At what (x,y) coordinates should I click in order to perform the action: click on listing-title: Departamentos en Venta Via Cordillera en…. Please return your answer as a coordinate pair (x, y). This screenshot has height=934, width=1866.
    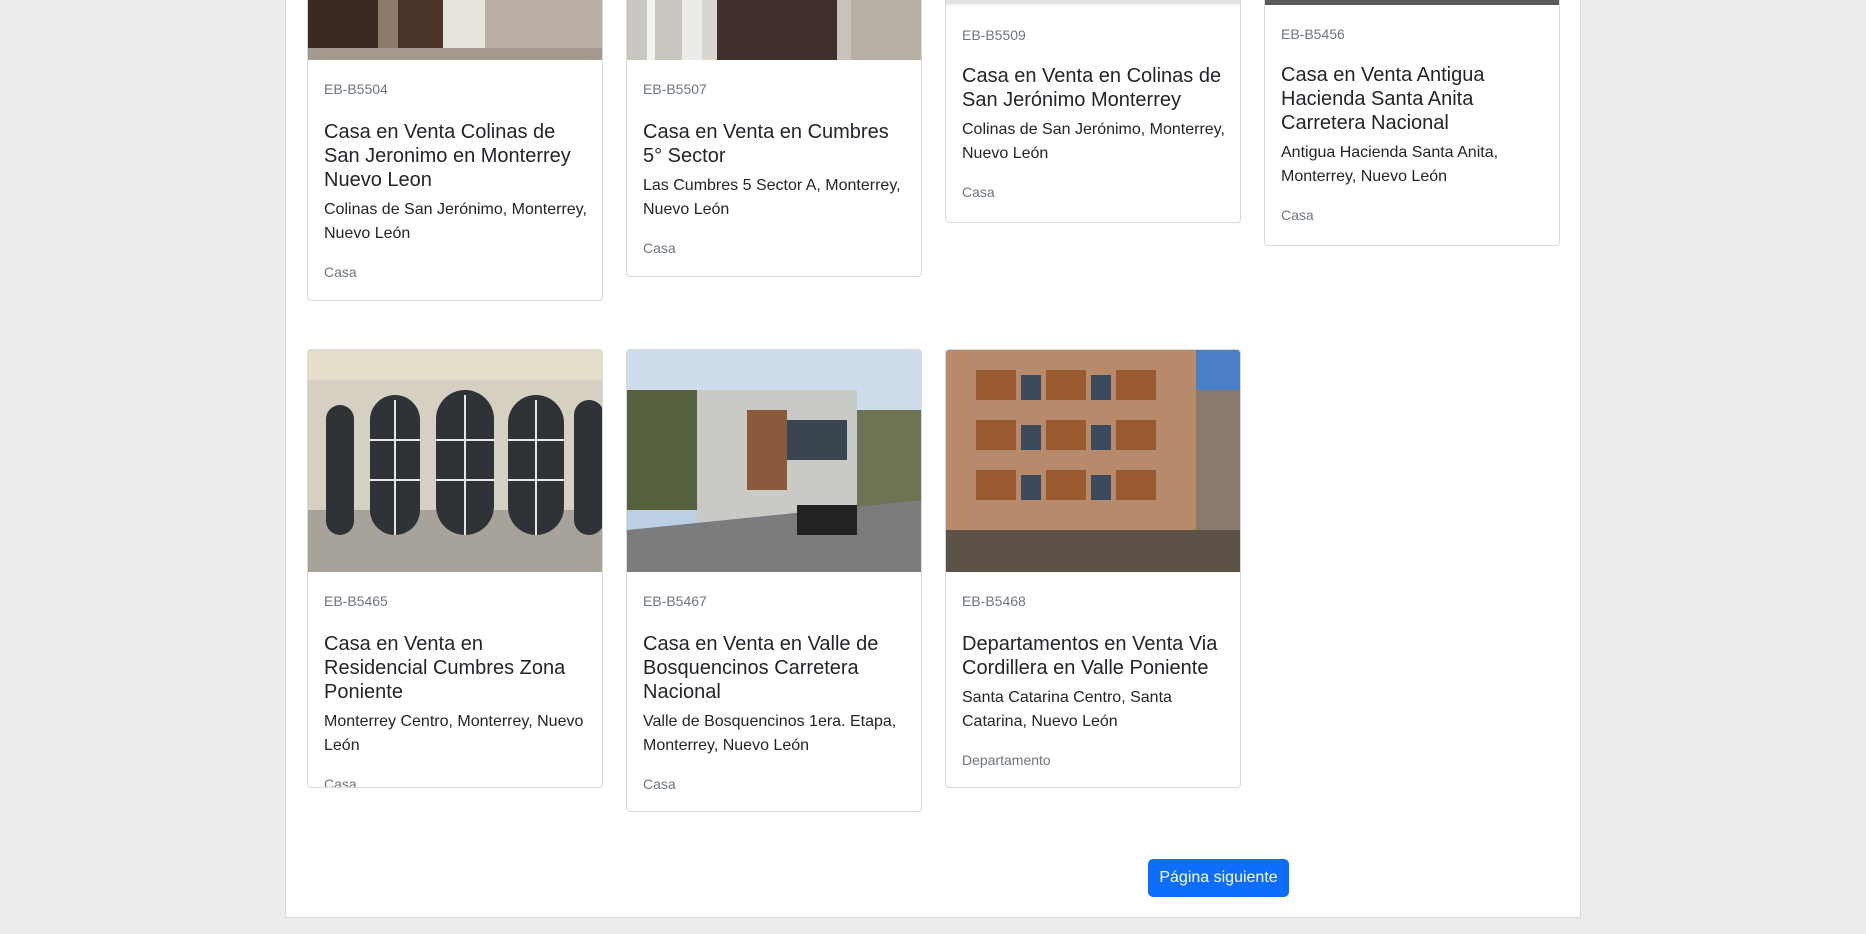
    Looking at the image, I should click on (1094, 656).